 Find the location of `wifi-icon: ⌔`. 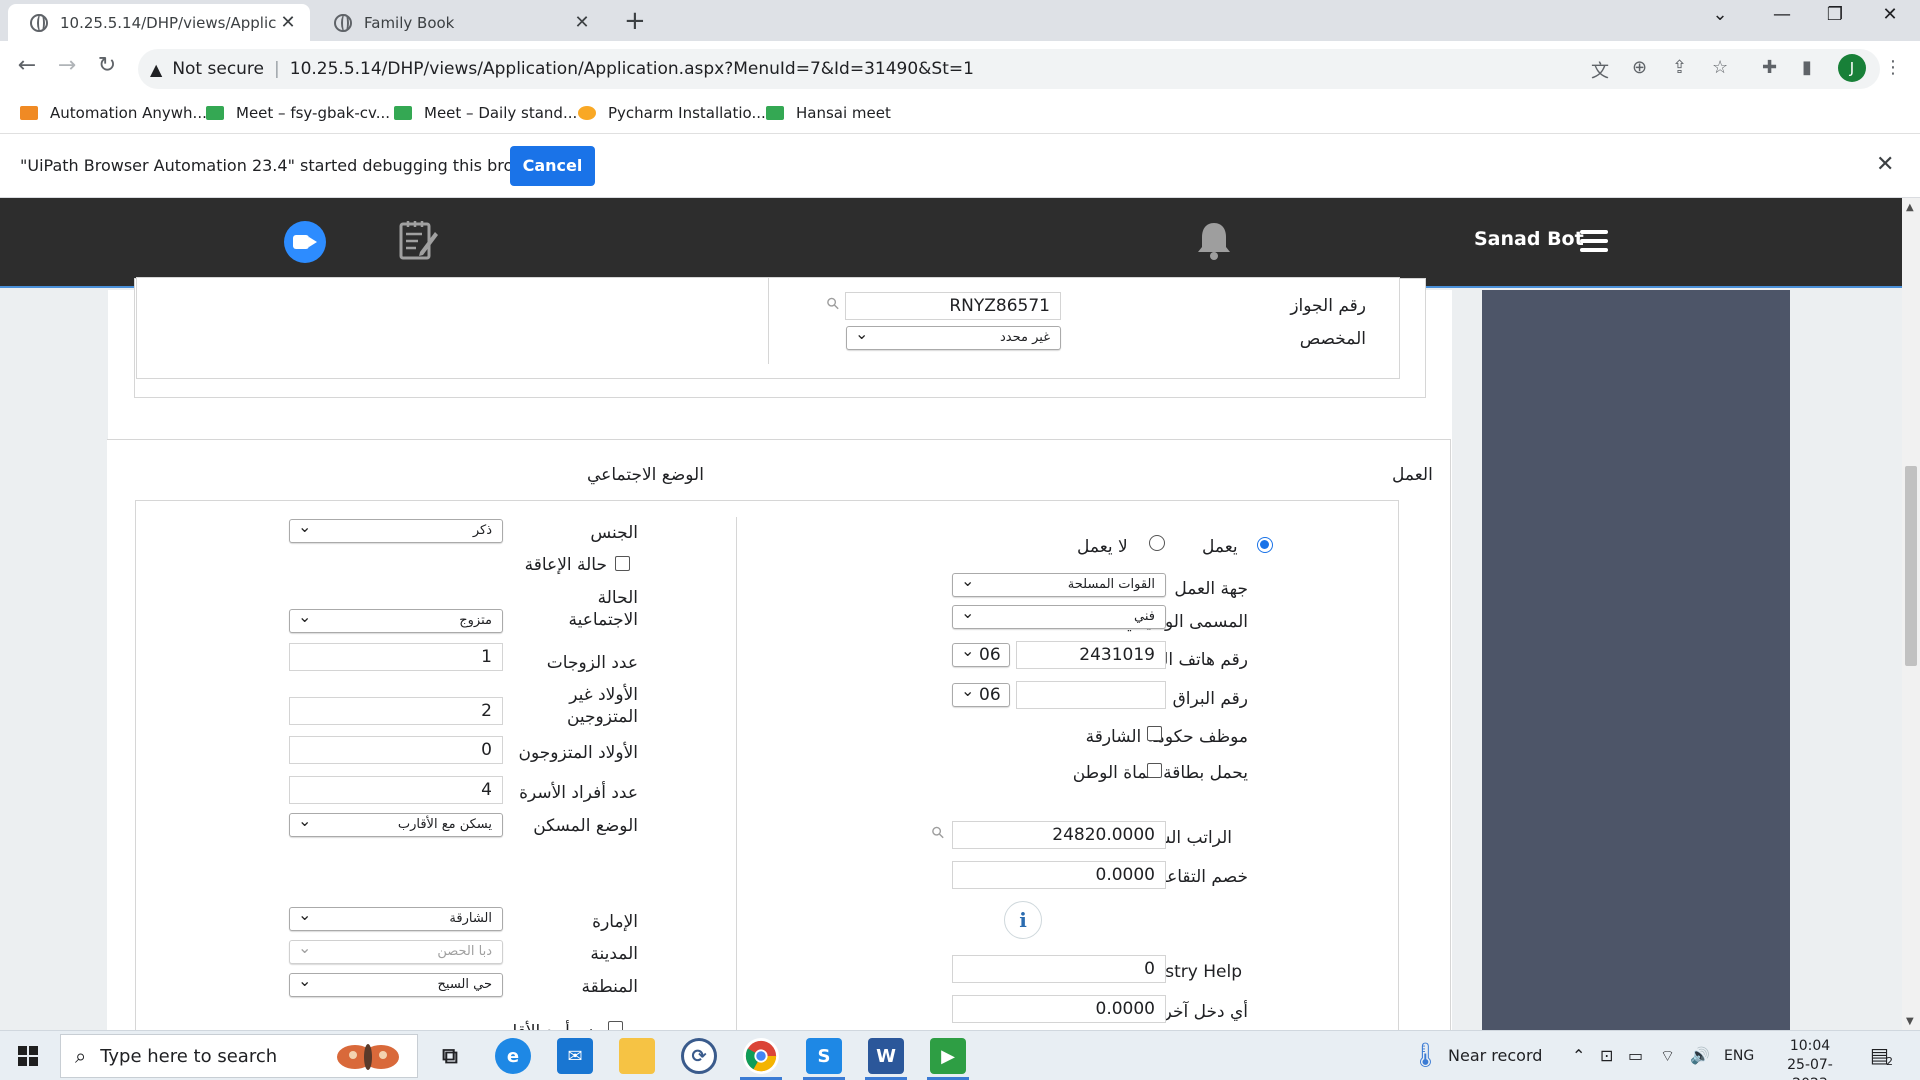

wifi-icon: ⌔ is located at coordinates (1667, 1056).